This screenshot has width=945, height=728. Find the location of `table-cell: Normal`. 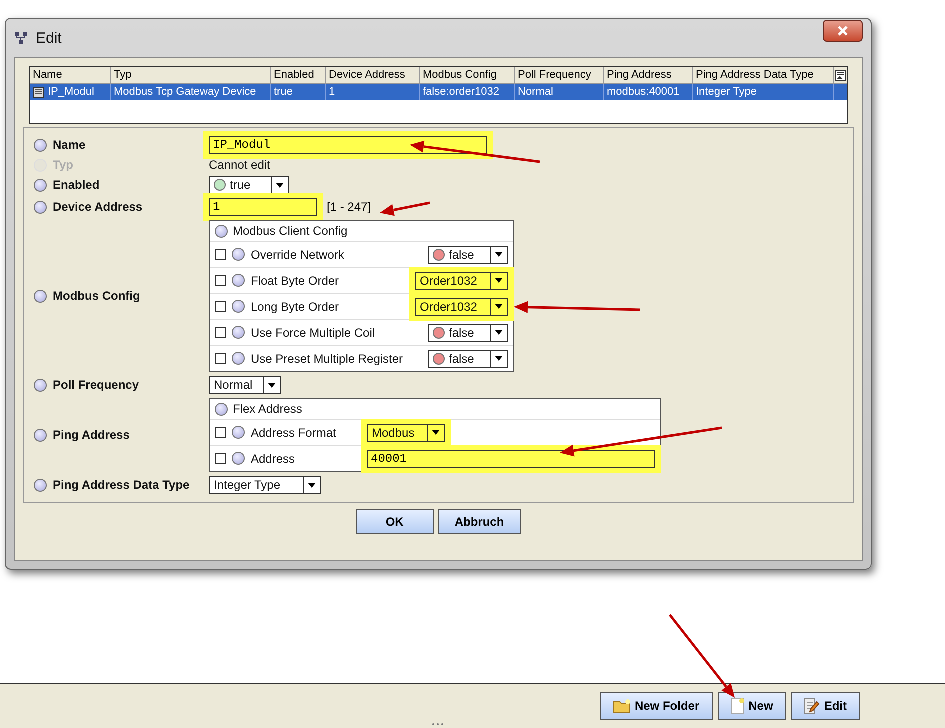

table-cell: Normal is located at coordinates (536, 92).